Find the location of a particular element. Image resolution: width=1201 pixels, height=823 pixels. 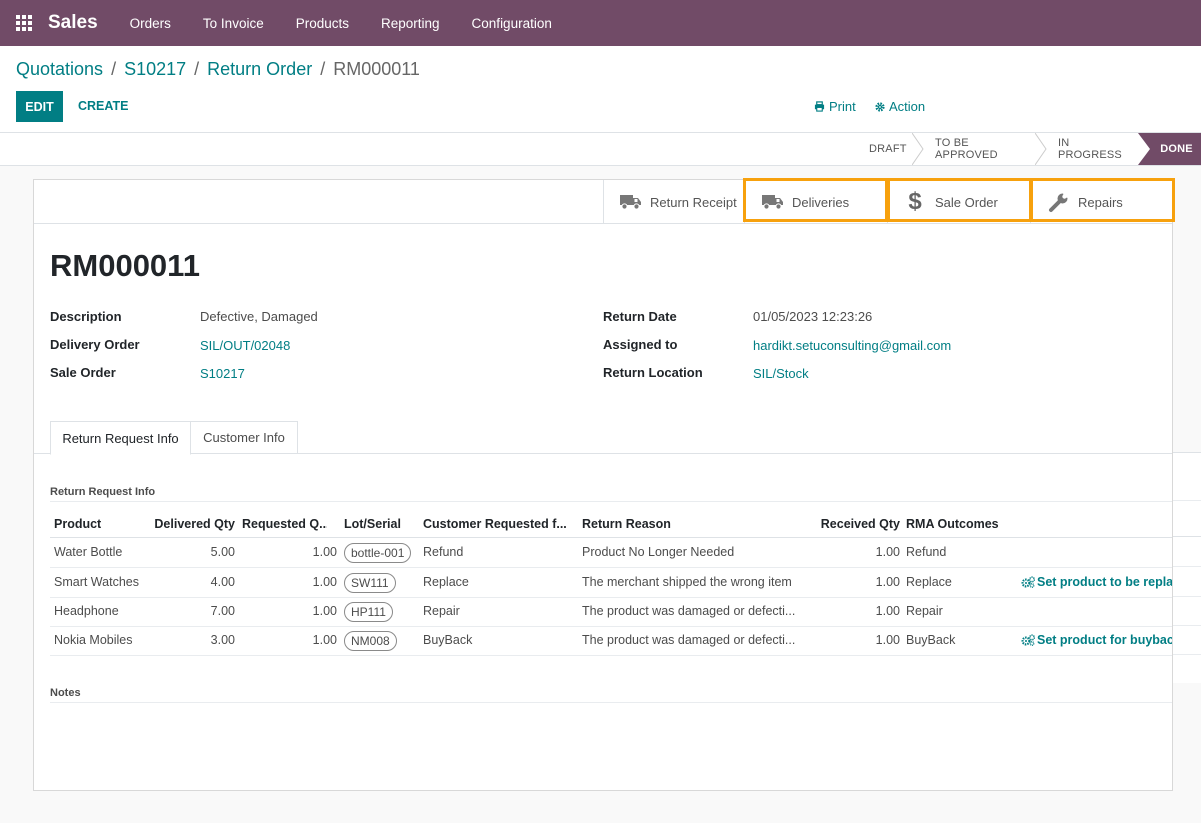

truck-icon is located at coordinates (631, 202).